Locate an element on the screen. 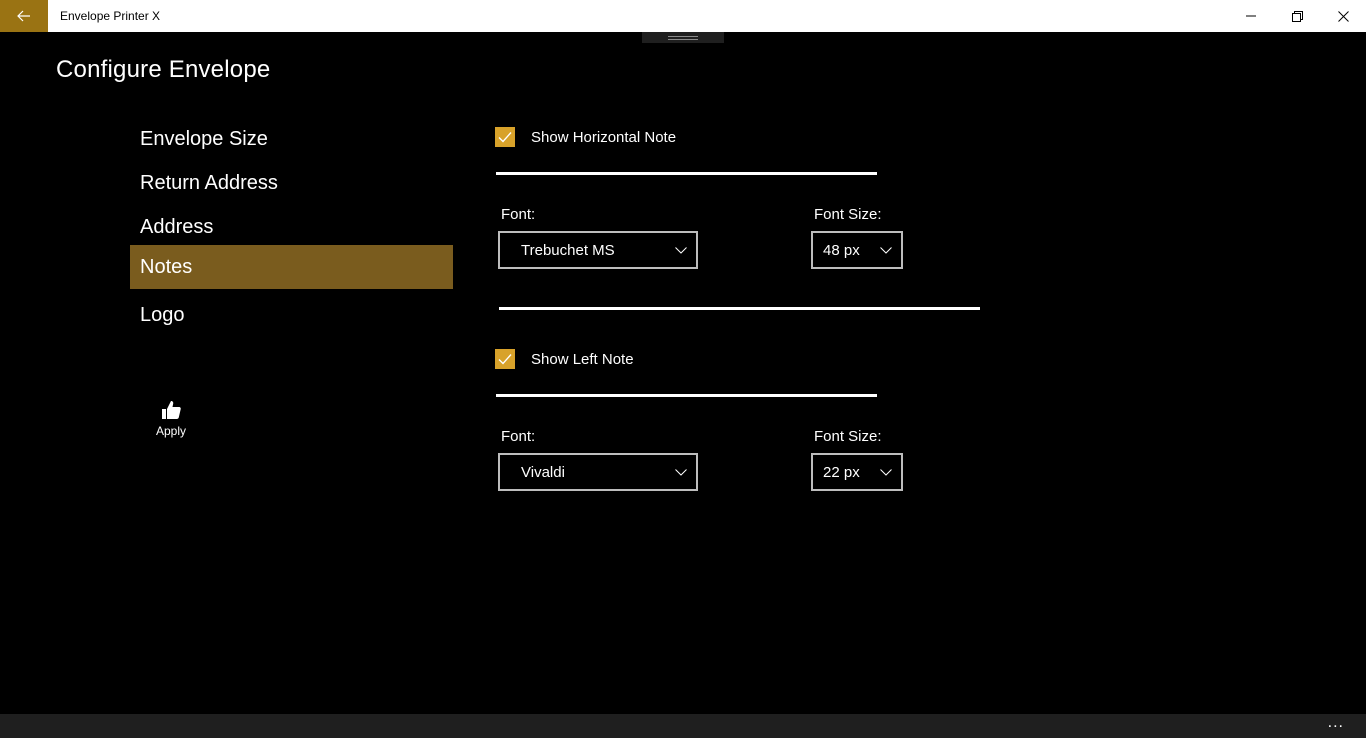 The image size is (1366, 738). nav-item-notes: Notes is located at coordinates (291, 267).